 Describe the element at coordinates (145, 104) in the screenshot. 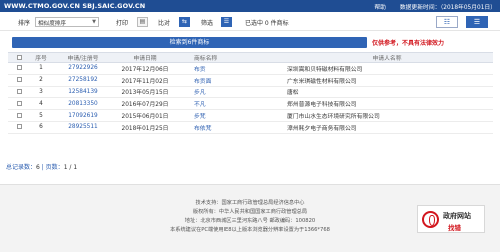

I see `row-date: 2016年07月29日` at that location.